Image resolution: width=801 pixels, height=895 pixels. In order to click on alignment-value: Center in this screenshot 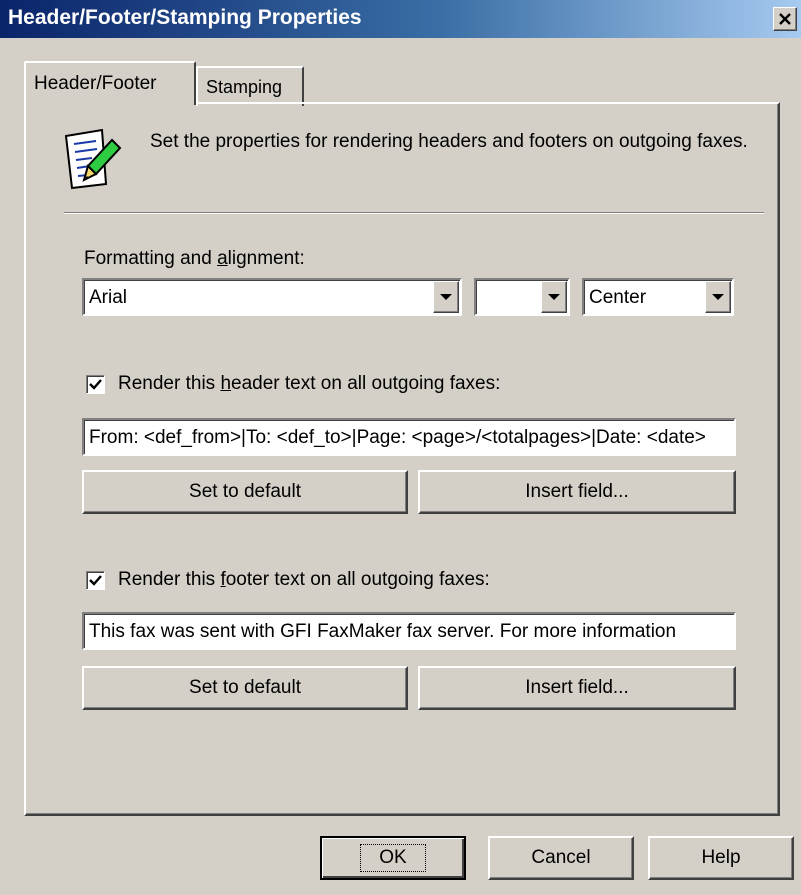, I will do `click(618, 297)`.